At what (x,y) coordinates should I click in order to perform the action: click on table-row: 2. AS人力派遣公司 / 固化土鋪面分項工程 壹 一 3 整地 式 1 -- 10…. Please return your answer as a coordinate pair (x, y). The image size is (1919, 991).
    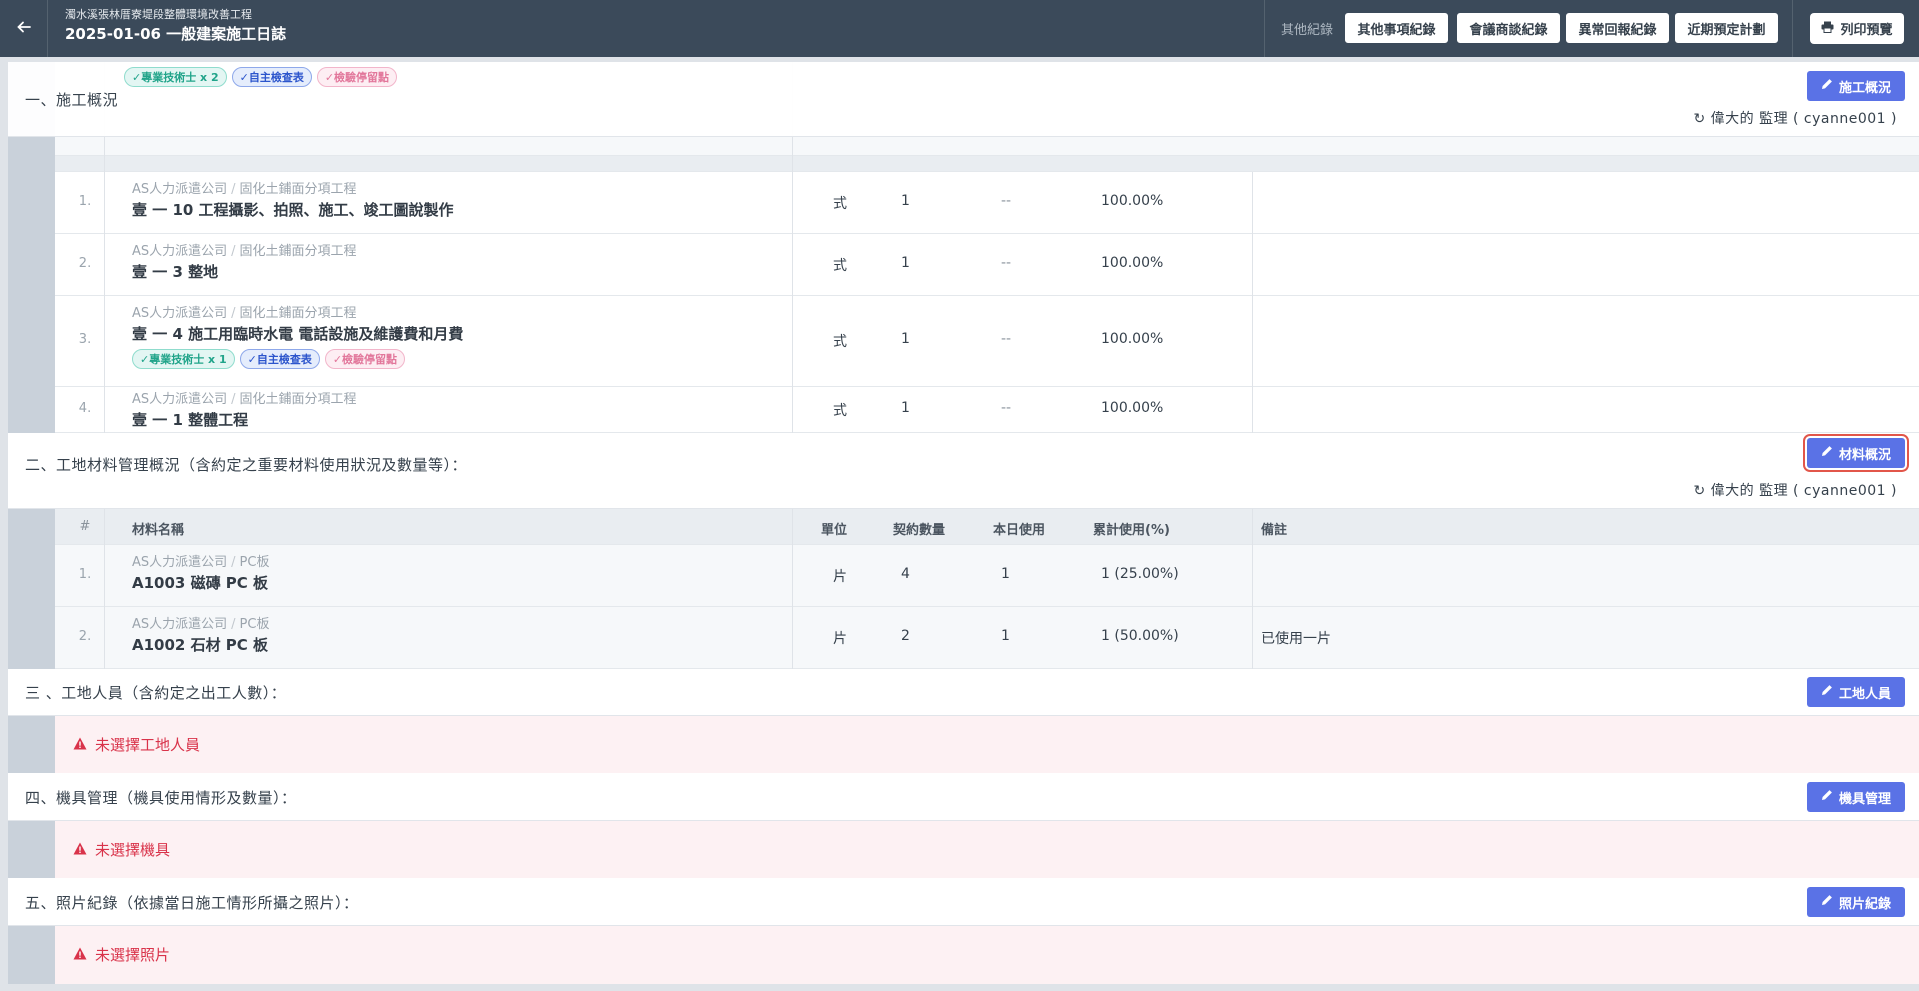
    Looking at the image, I should click on (987, 265).